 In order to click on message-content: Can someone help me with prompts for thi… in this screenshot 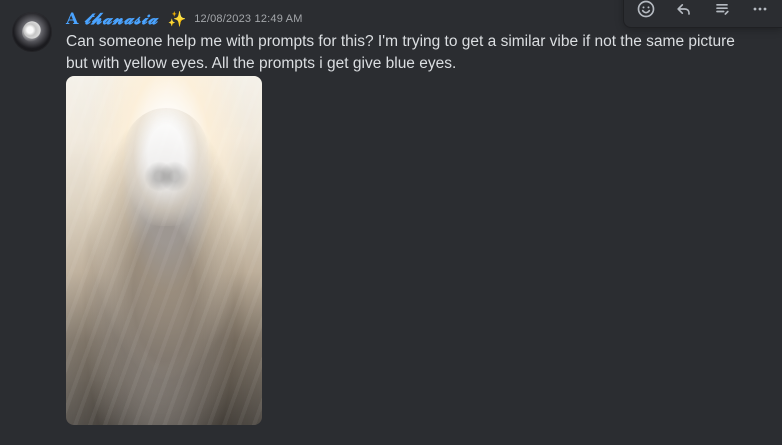, I will do `click(411, 53)`.